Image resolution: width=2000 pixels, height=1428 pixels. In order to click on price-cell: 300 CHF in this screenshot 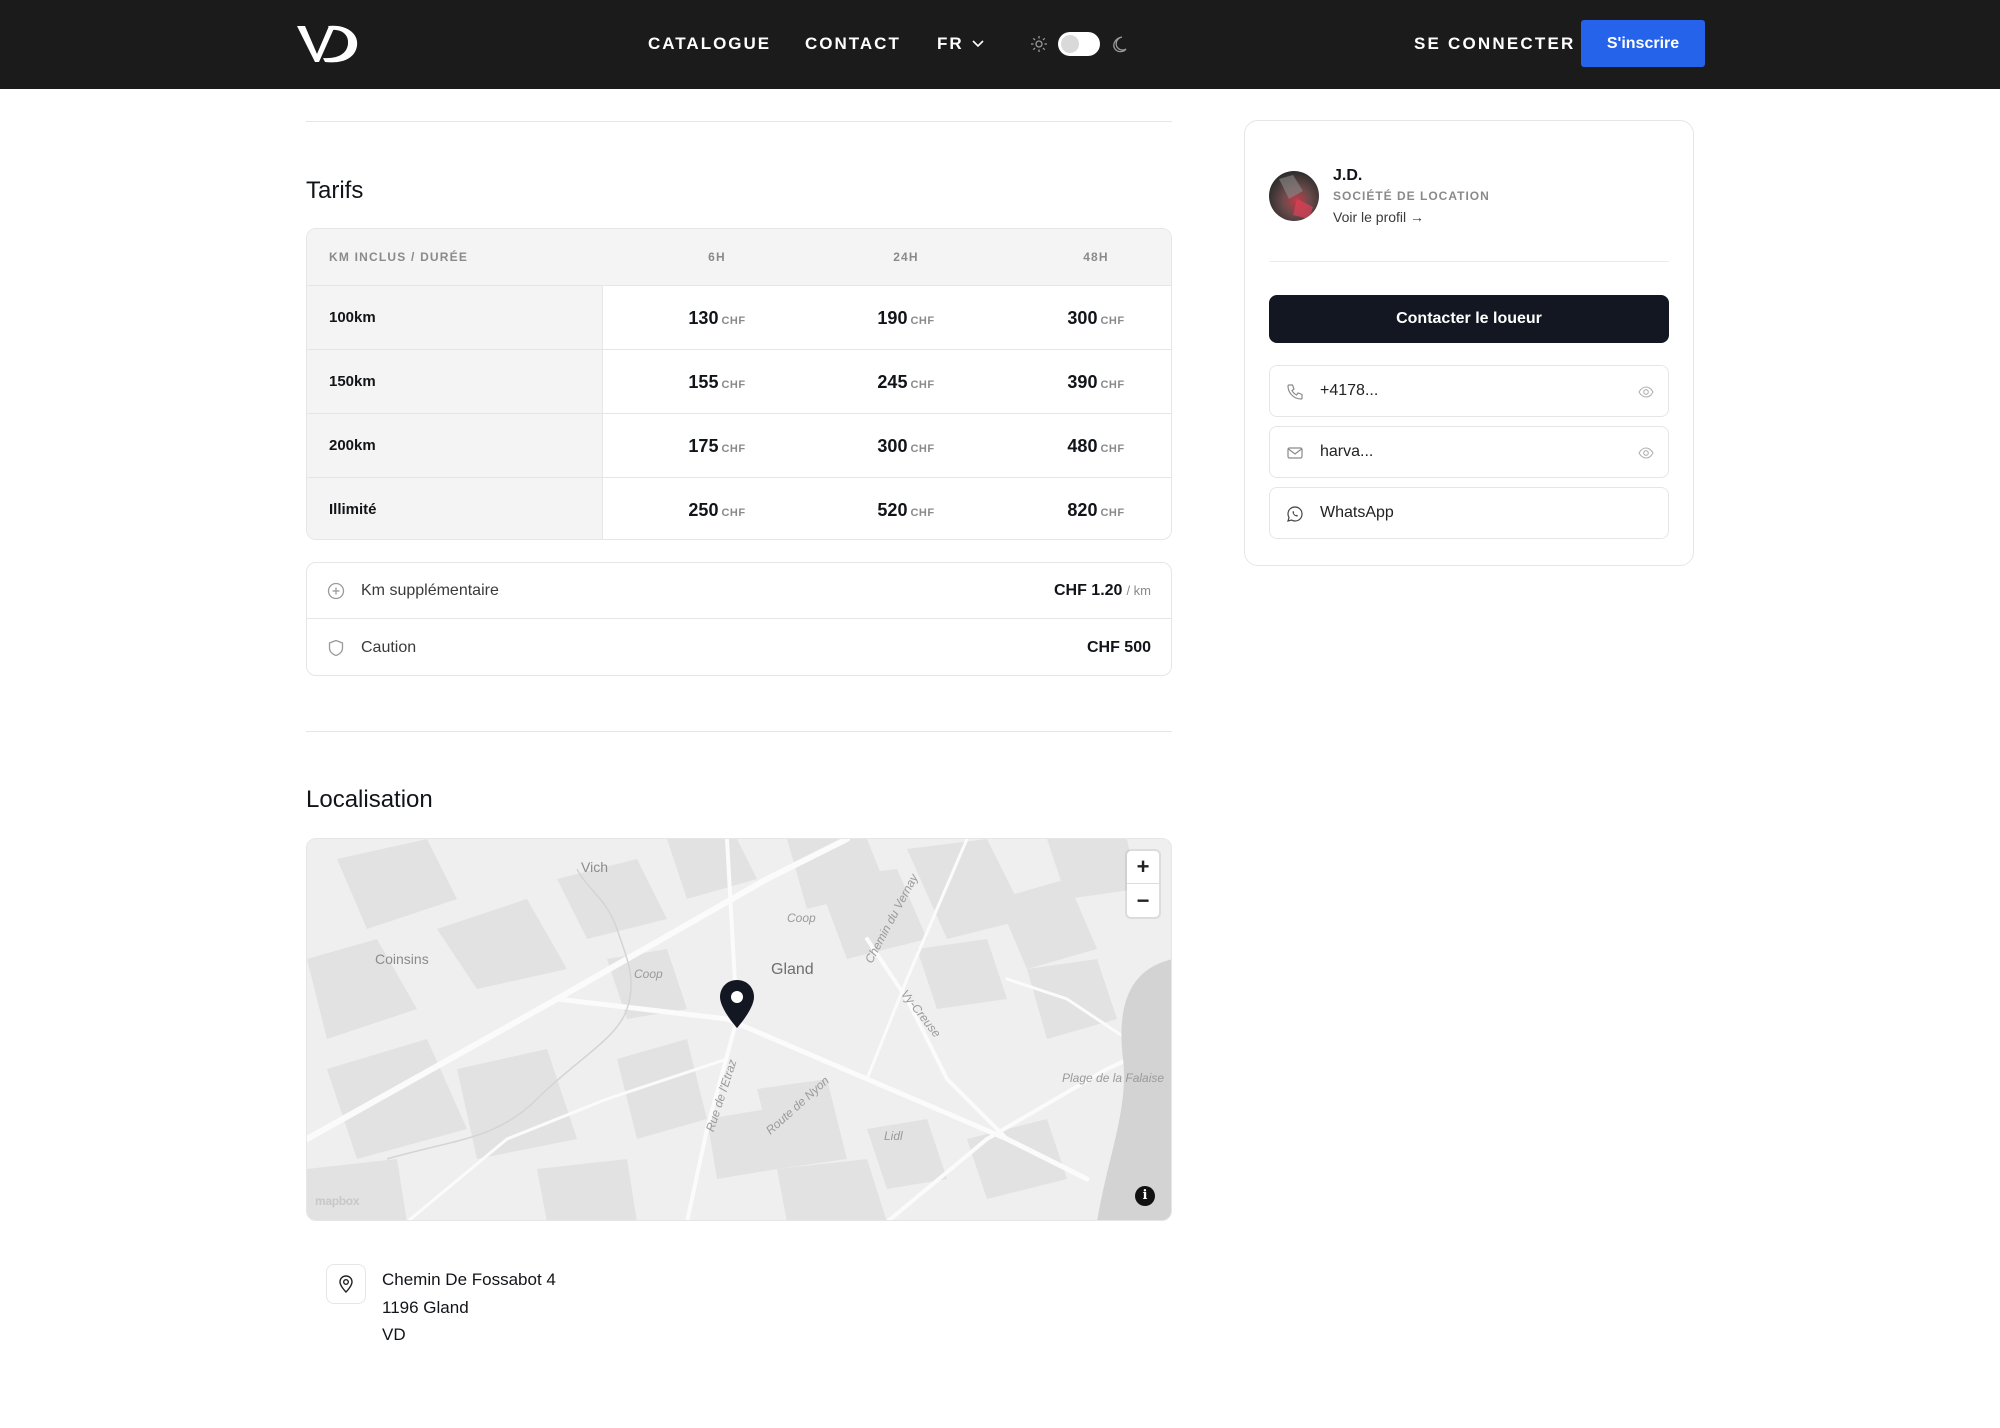, I will do `click(1096, 317)`.